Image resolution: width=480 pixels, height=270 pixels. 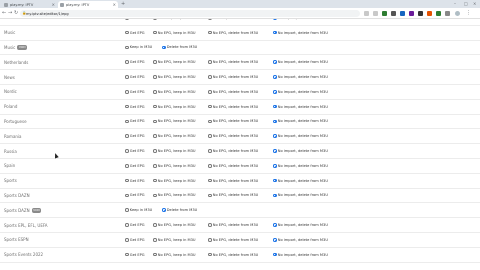 What do you see at coordinates (16, 13) in the screenshot?
I see `reload-icon: ↻` at bounding box center [16, 13].